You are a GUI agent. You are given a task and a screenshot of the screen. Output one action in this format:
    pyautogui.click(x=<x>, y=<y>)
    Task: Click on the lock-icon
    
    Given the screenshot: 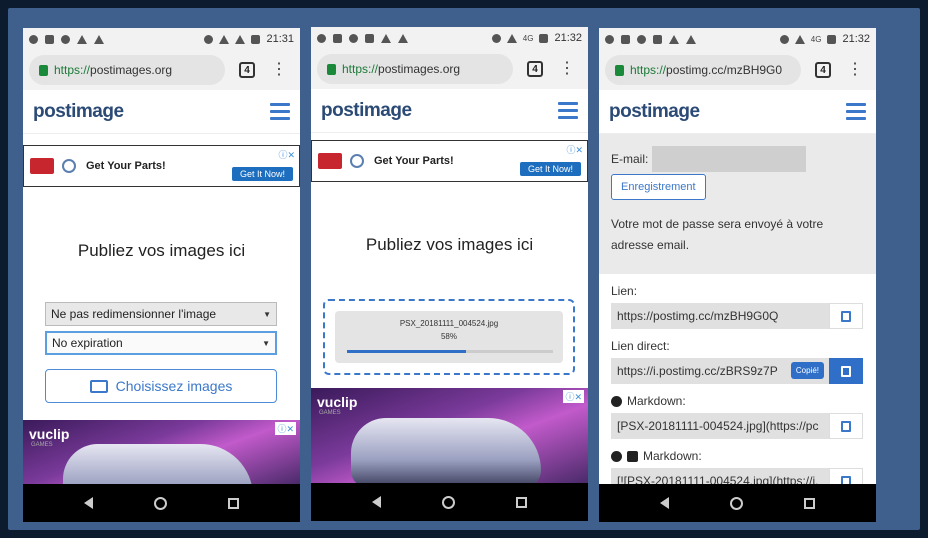 What is the action you would take?
    pyautogui.click(x=331, y=69)
    